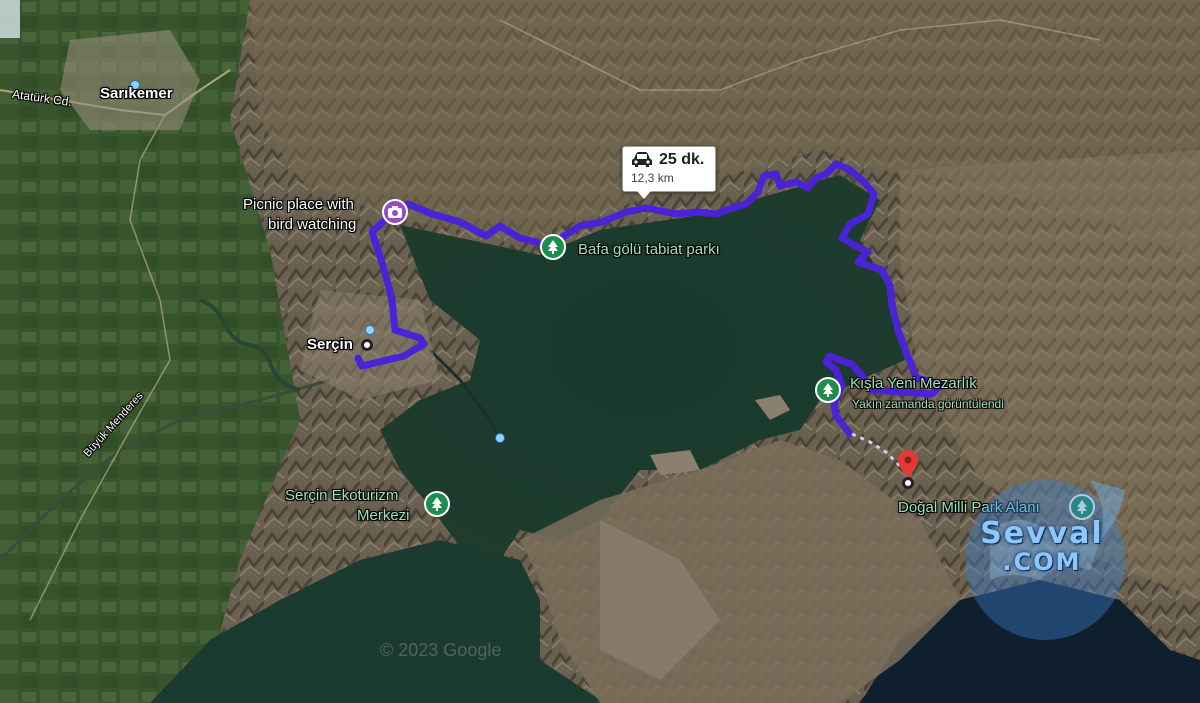 This screenshot has width=1200, height=703. What do you see at coordinates (441, 650) in the screenshot?
I see `map-copyright: © 2023 Google` at bounding box center [441, 650].